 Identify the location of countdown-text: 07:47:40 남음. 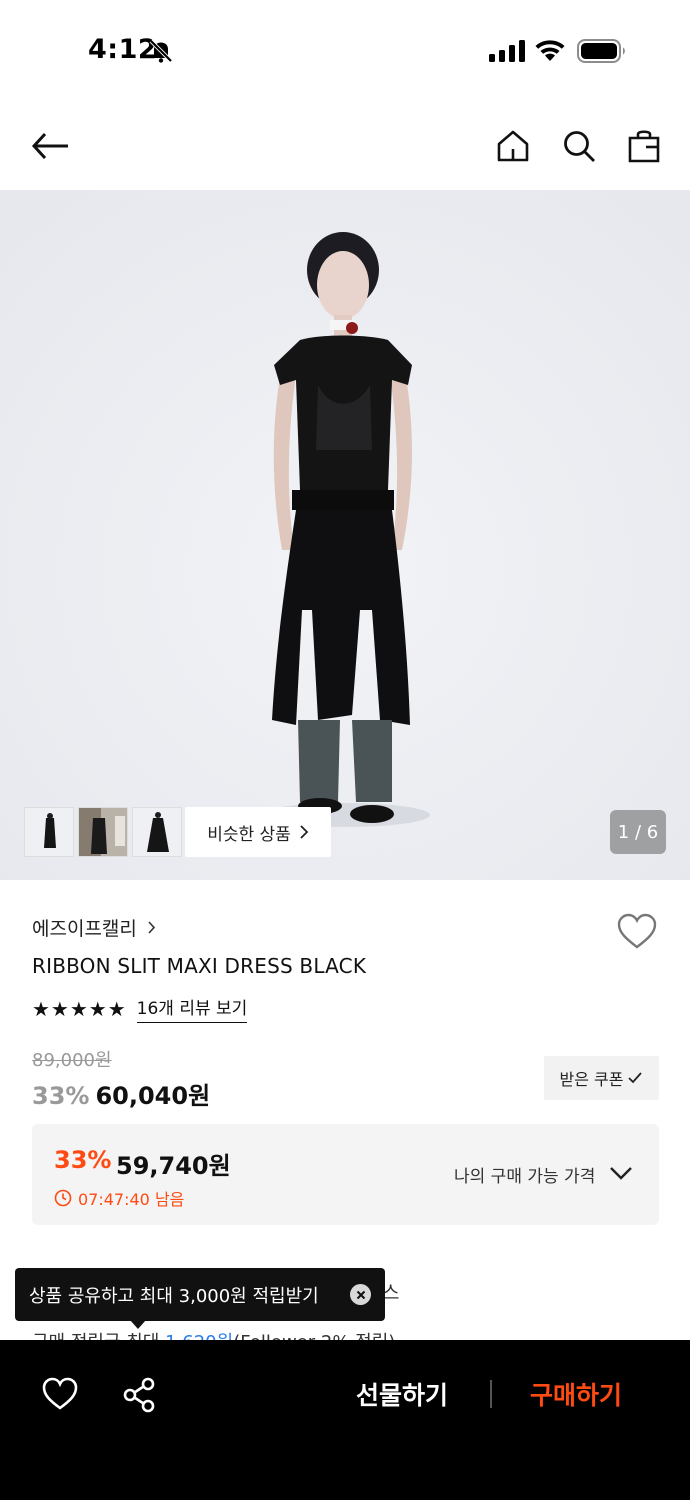
(131, 1199).